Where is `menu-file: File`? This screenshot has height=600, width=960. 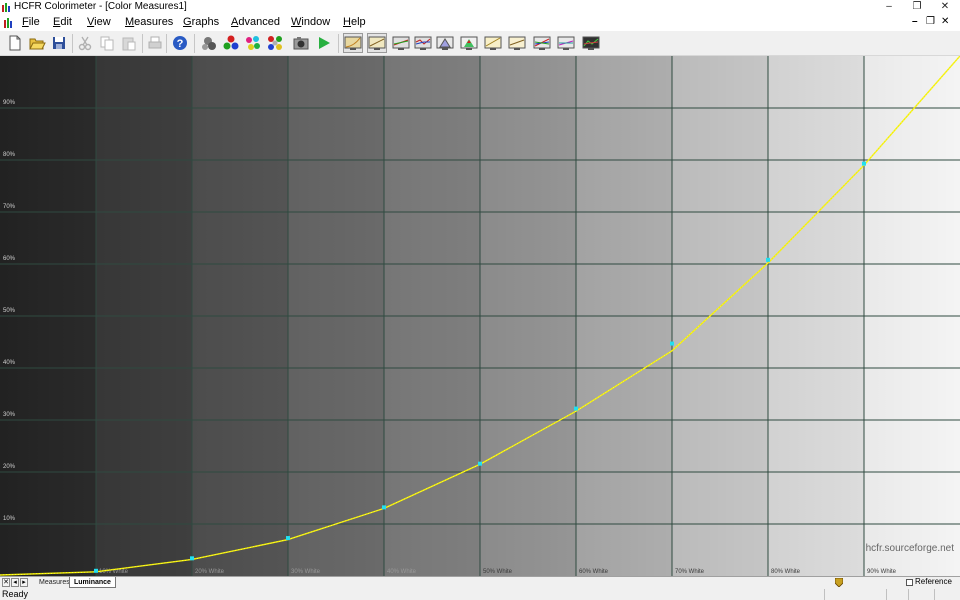
menu-file: File is located at coordinates (31, 22).